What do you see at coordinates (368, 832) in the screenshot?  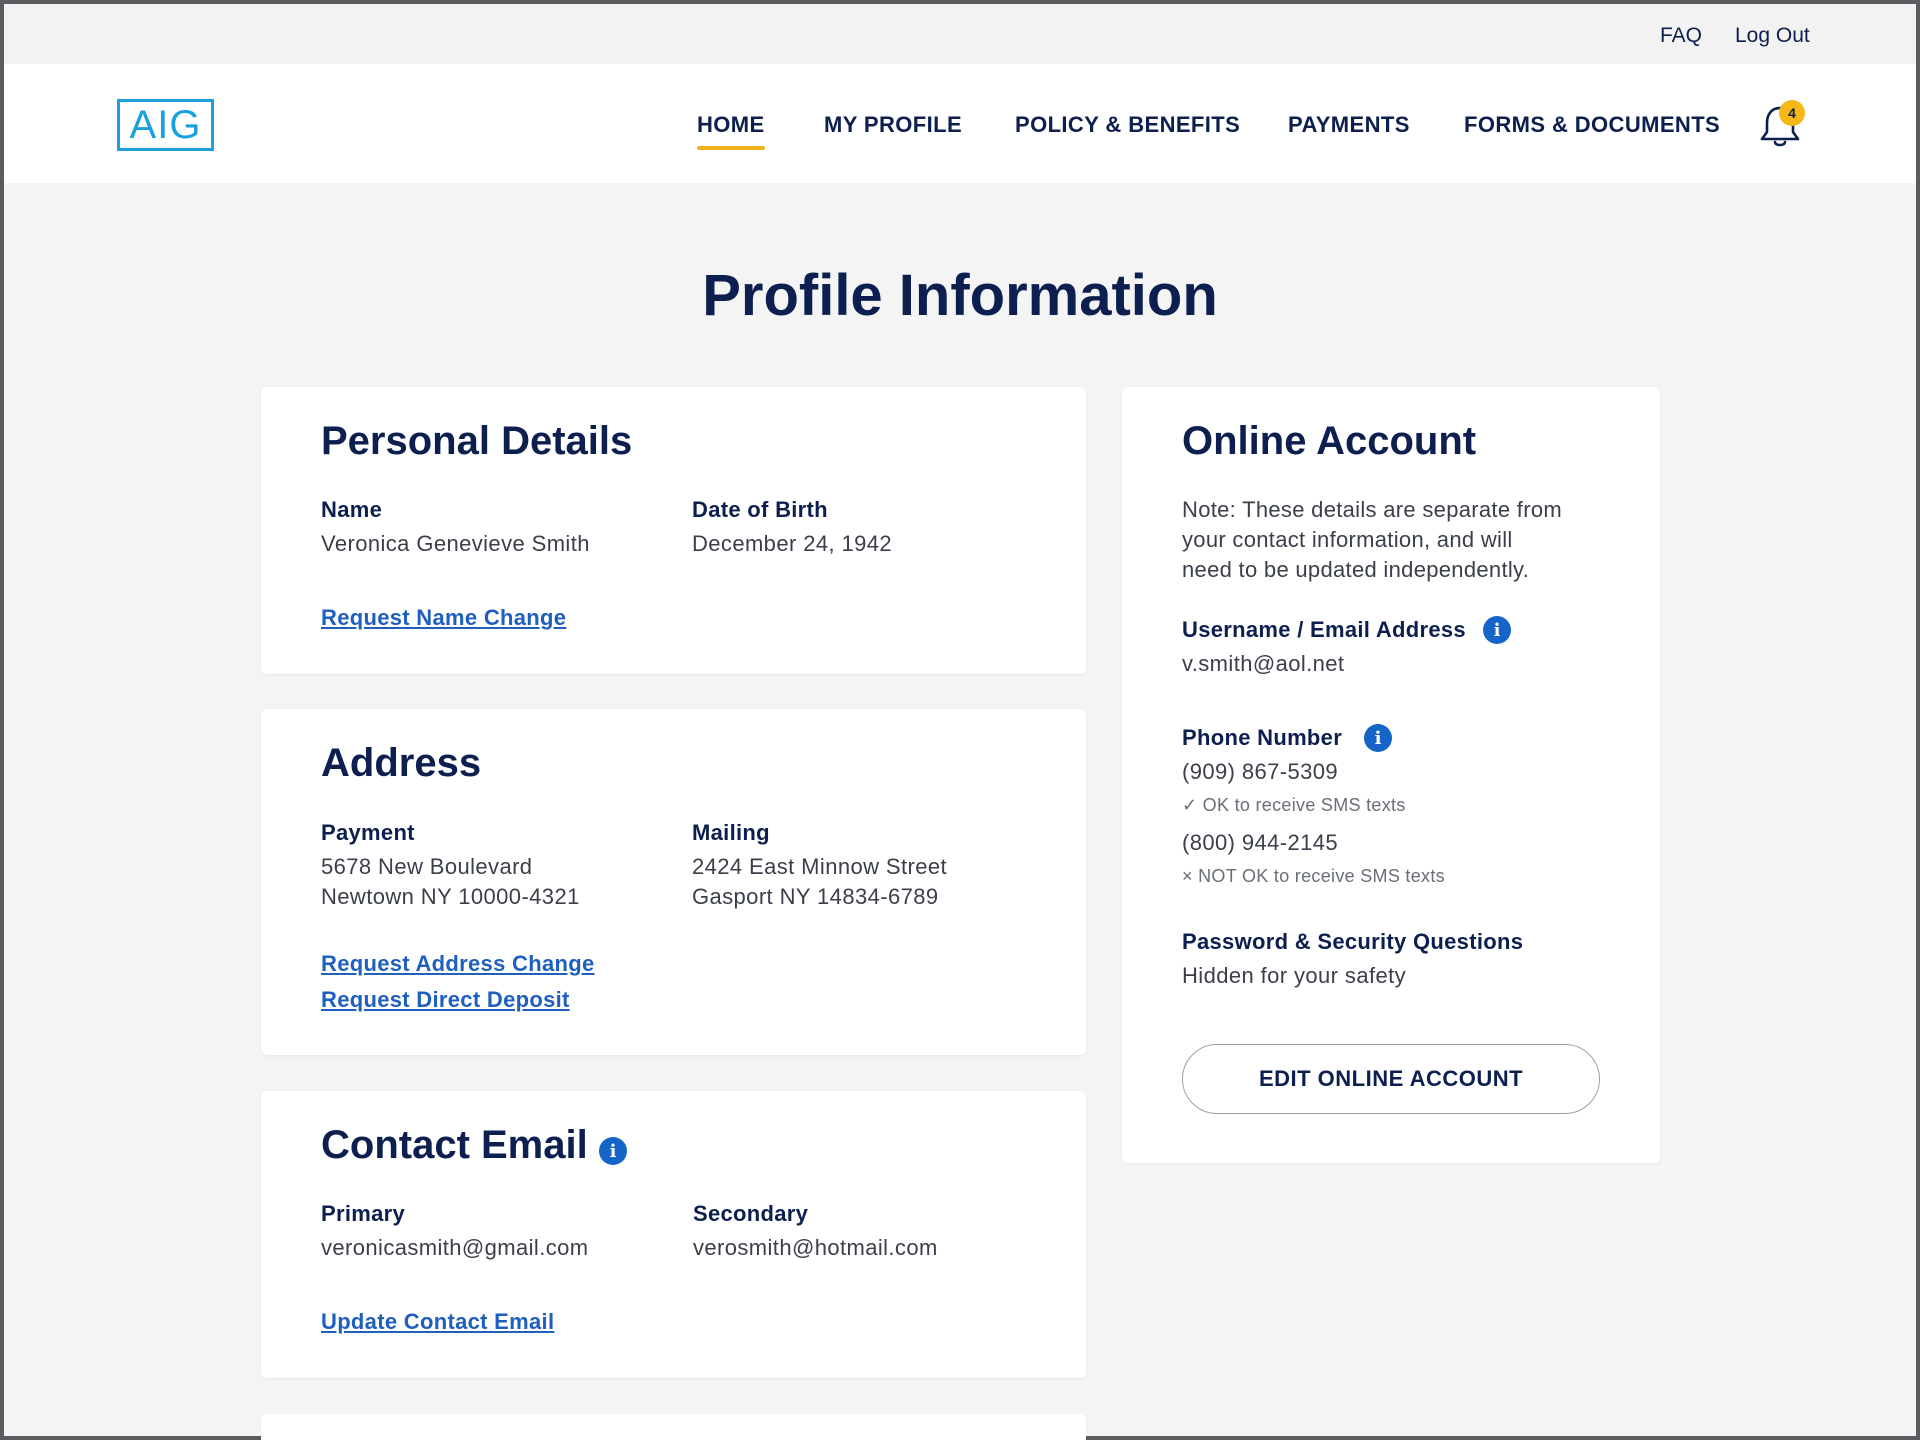 I see `payment-address-label: Payment` at bounding box center [368, 832].